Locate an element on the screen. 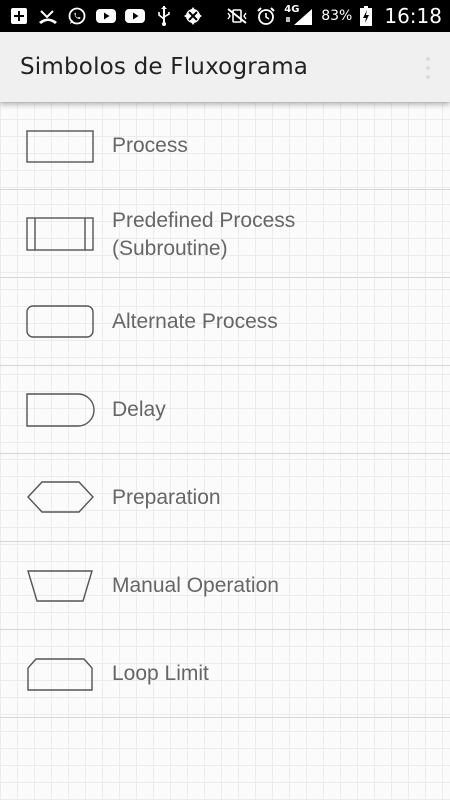 Image resolution: width=450 pixels, height=800 pixels. preparation-symbol-icon is located at coordinates (61, 498).